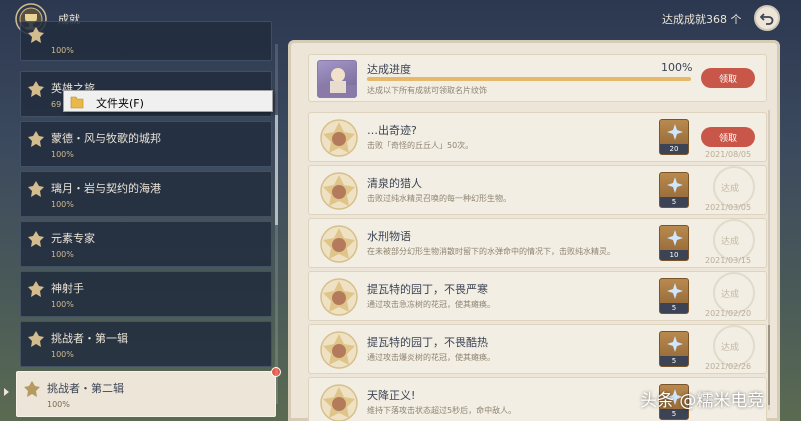 Image resolution: width=801 pixels, height=421 pixels. I want to click on progress-card: 达成进度 100% 达成以下所有成就可领取名片纹饰 领取, so click(537, 78).